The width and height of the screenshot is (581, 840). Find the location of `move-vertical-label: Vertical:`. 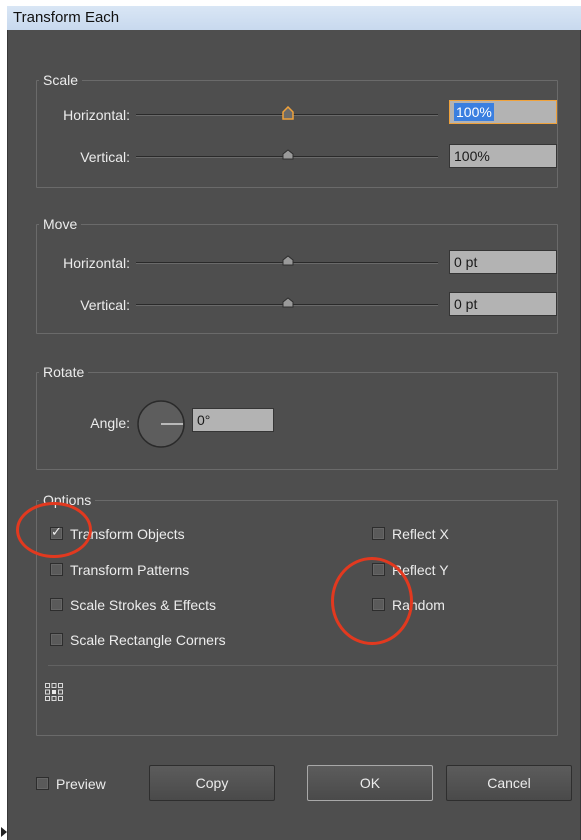

move-vertical-label: Vertical: is located at coordinates (105, 305).